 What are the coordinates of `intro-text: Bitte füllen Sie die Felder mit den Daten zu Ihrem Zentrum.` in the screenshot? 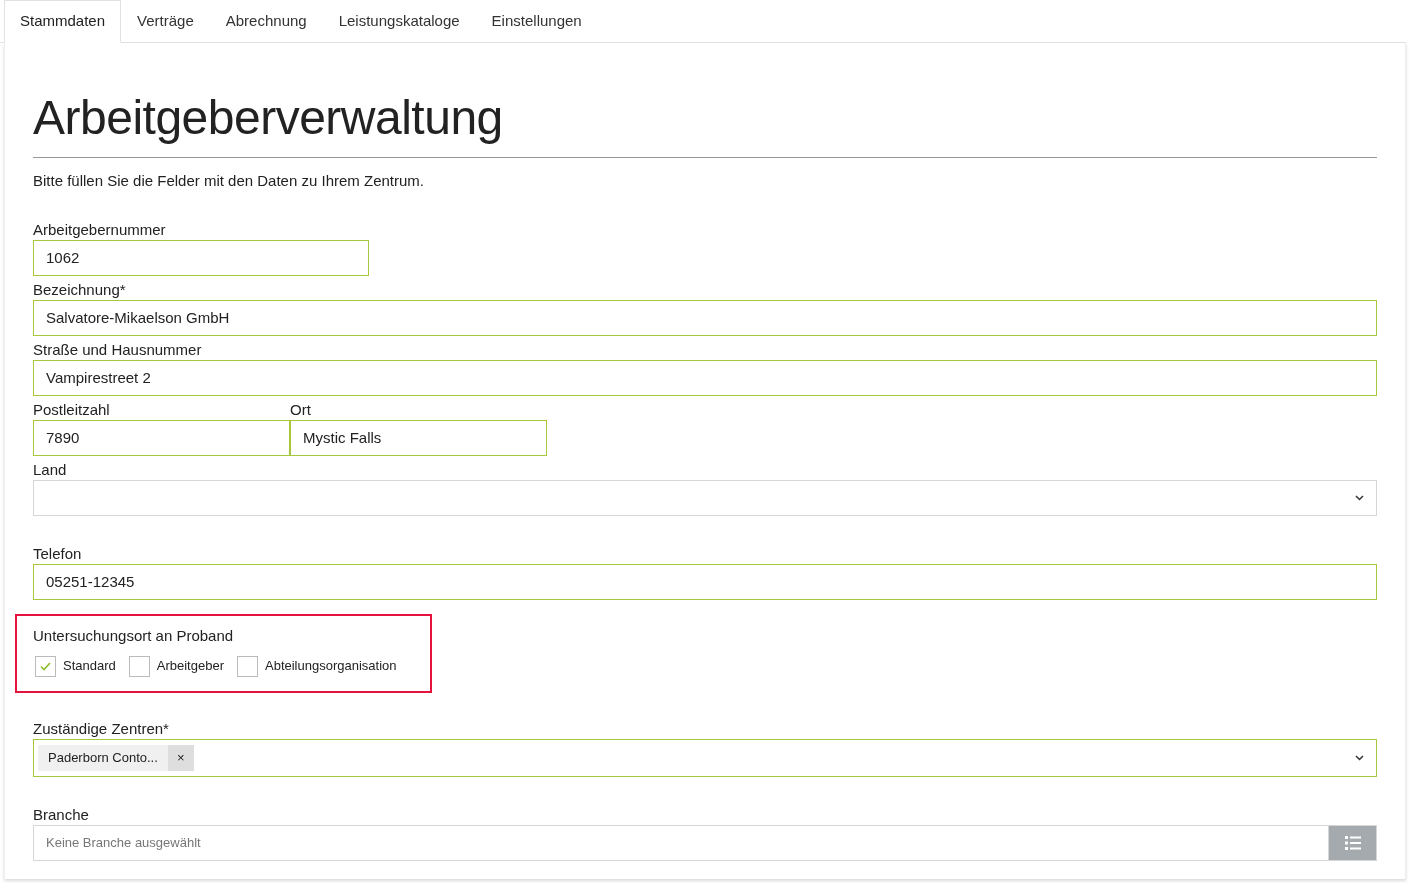 It's located at (229, 181).